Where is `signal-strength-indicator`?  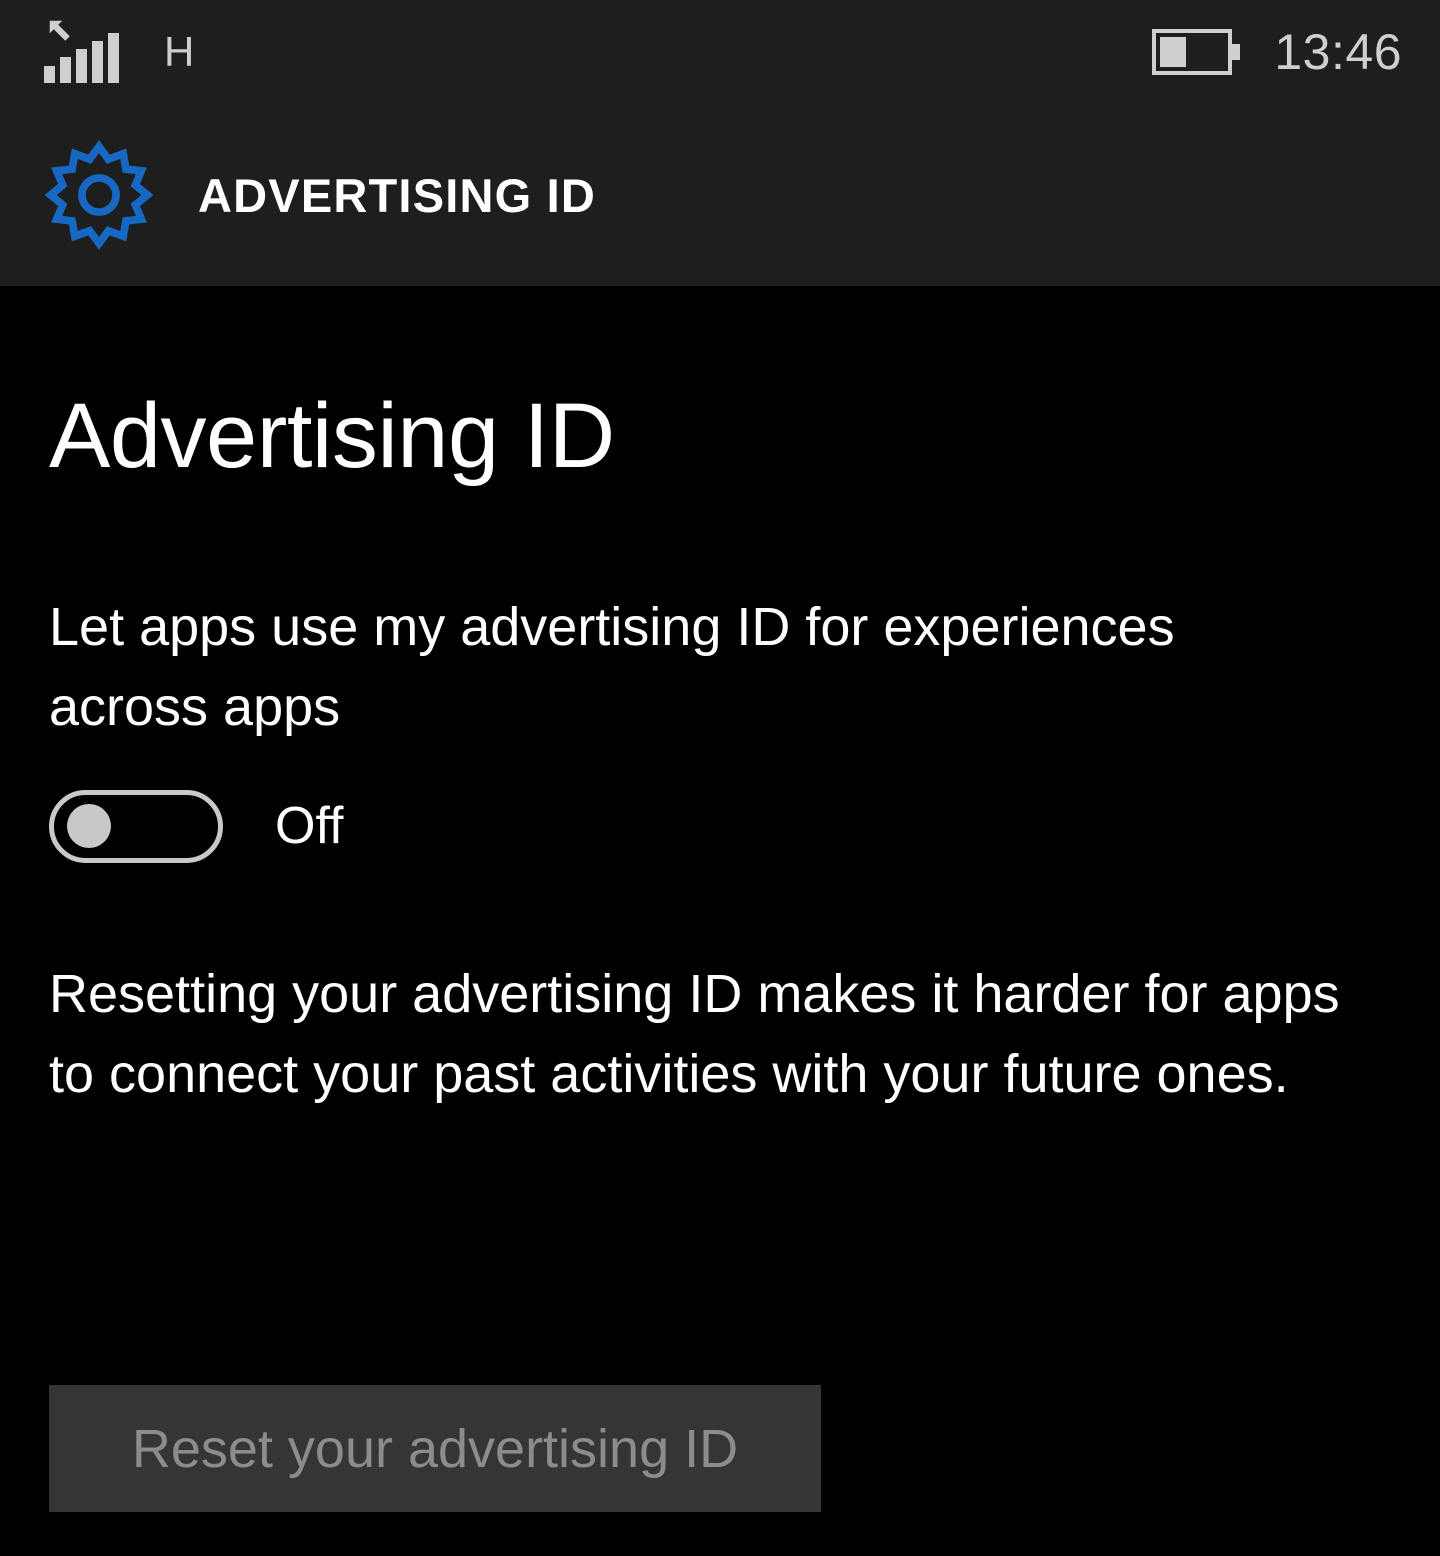
signal-strength-indicator is located at coordinates (82, 51).